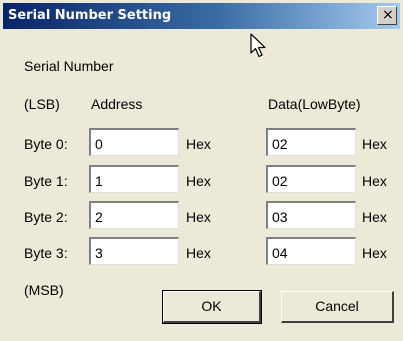 Image resolution: width=403 pixels, height=341 pixels. I want to click on data-header: Data(LowByte), so click(314, 104).